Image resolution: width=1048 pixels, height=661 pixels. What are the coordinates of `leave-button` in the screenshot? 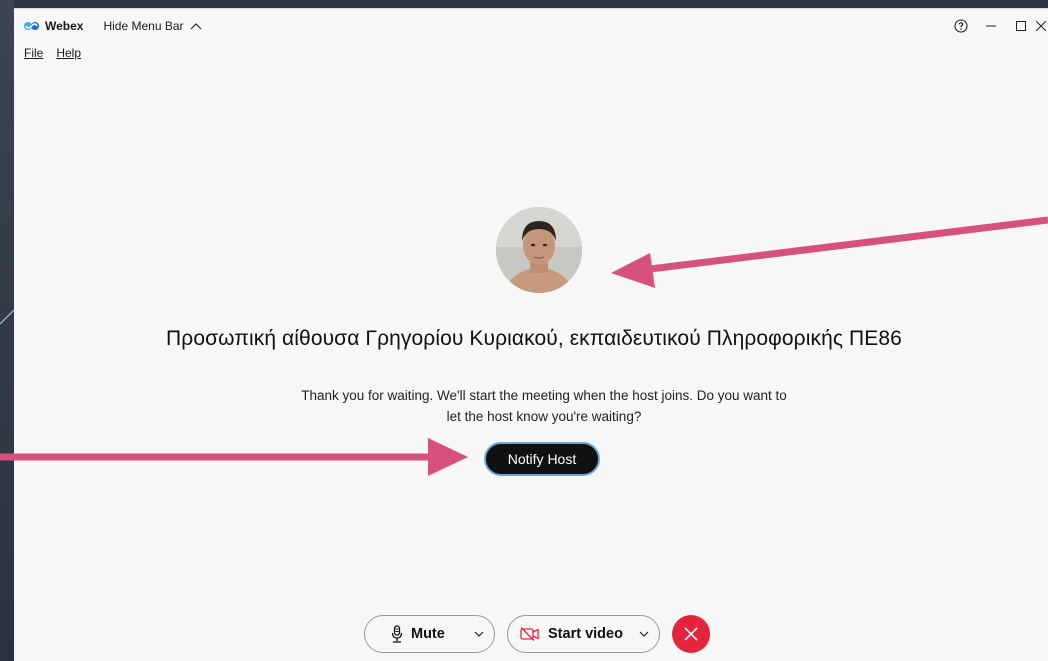 It's located at (691, 634).